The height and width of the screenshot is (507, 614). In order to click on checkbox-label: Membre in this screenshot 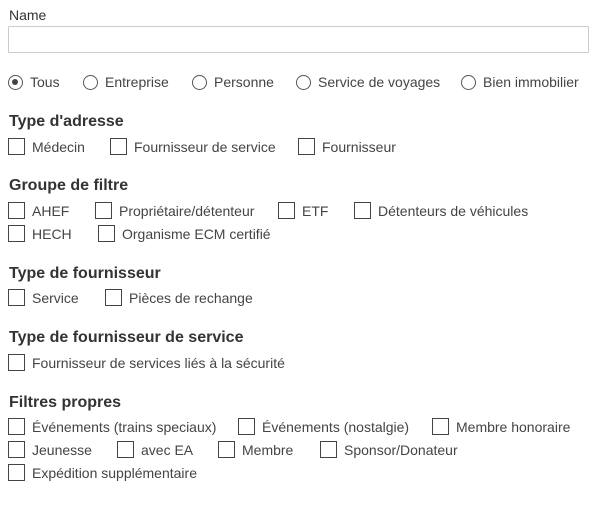, I will do `click(268, 449)`.